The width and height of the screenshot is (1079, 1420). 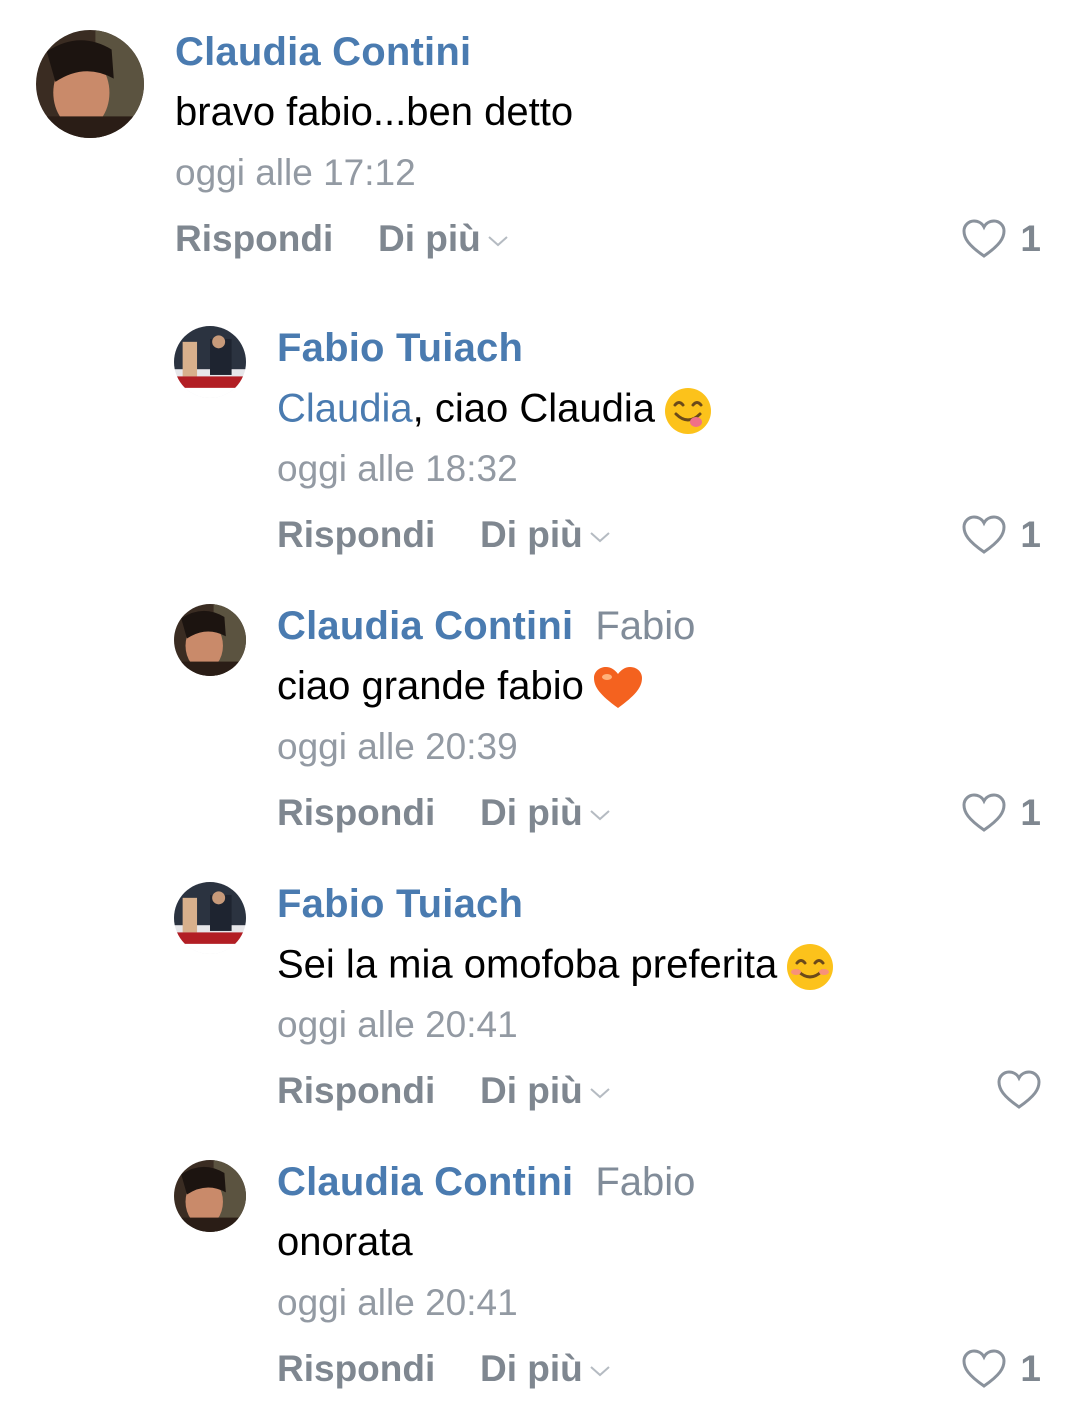 I want to click on comment-text: ciao grande fabio, so click(x=460, y=687).